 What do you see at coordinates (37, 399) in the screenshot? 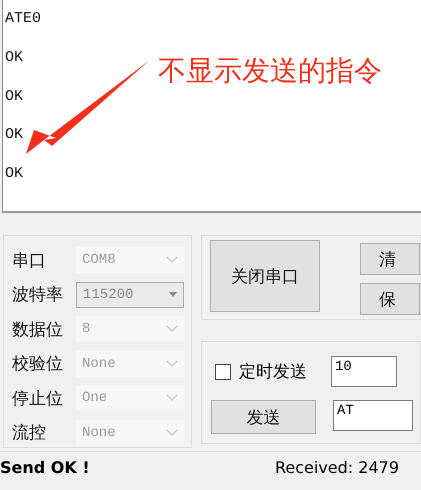
I see `setting-label: 停止位` at bounding box center [37, 399].